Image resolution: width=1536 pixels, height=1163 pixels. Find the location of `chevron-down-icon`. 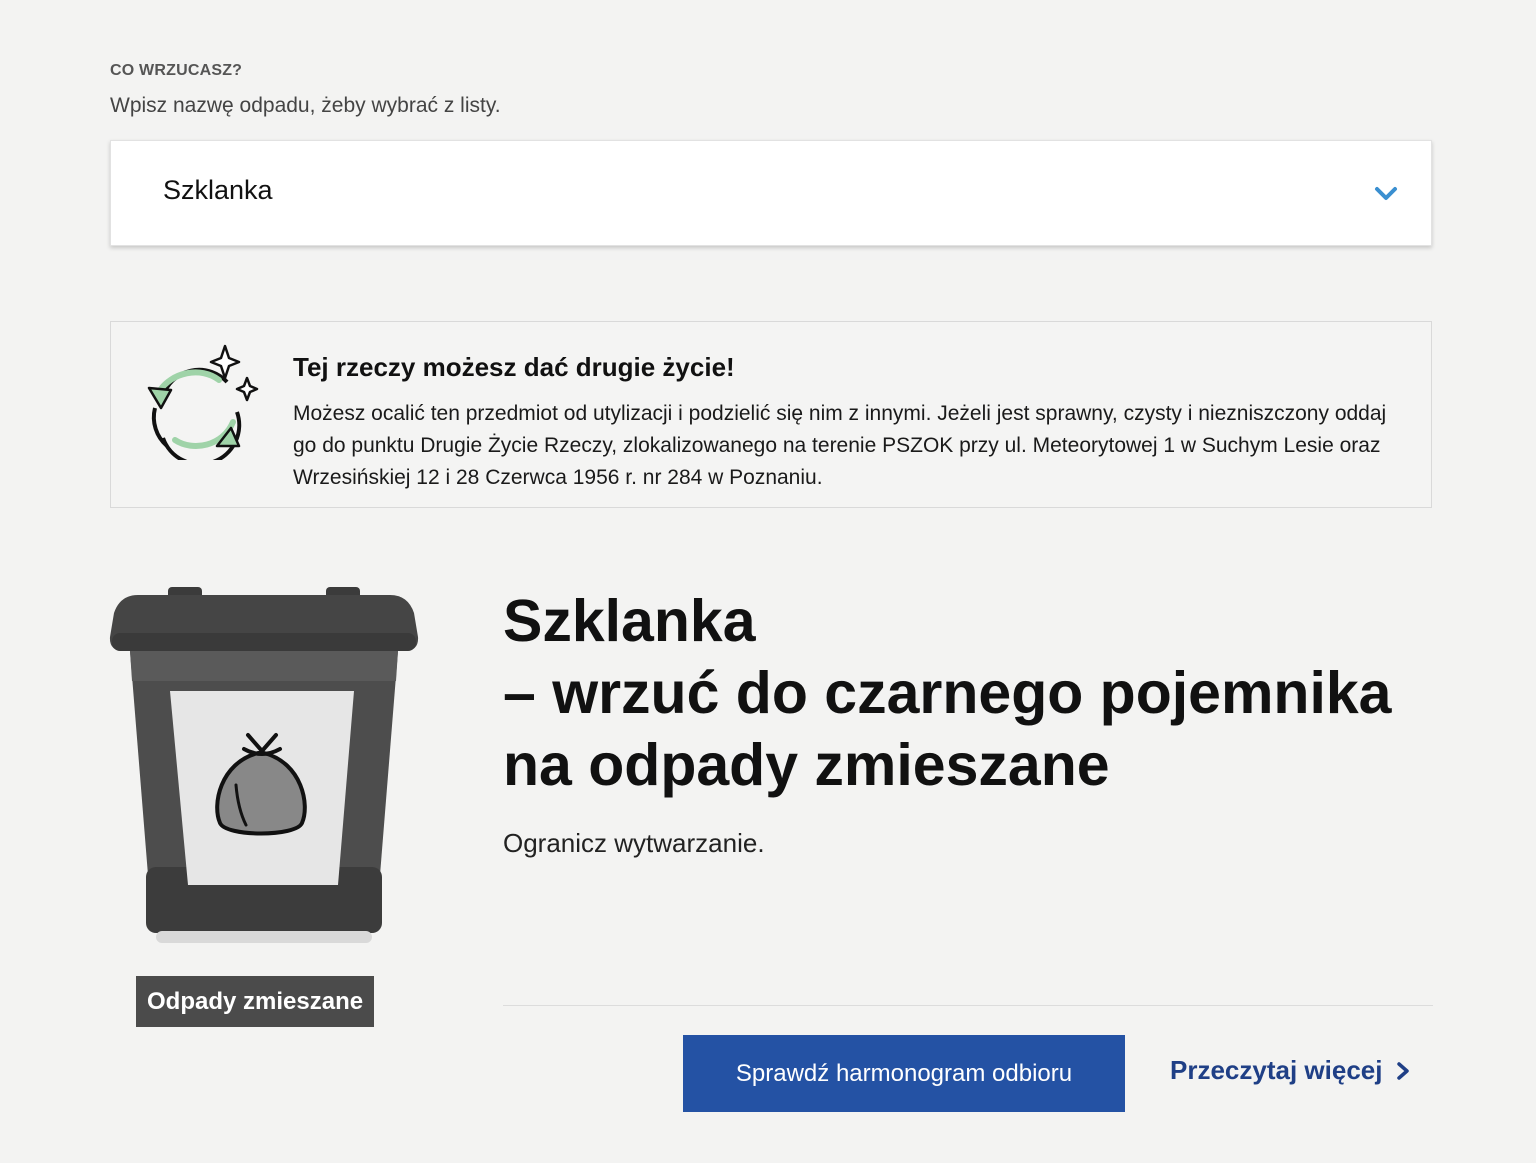

chevron-down-icon is located at coordinates (1386, 194).